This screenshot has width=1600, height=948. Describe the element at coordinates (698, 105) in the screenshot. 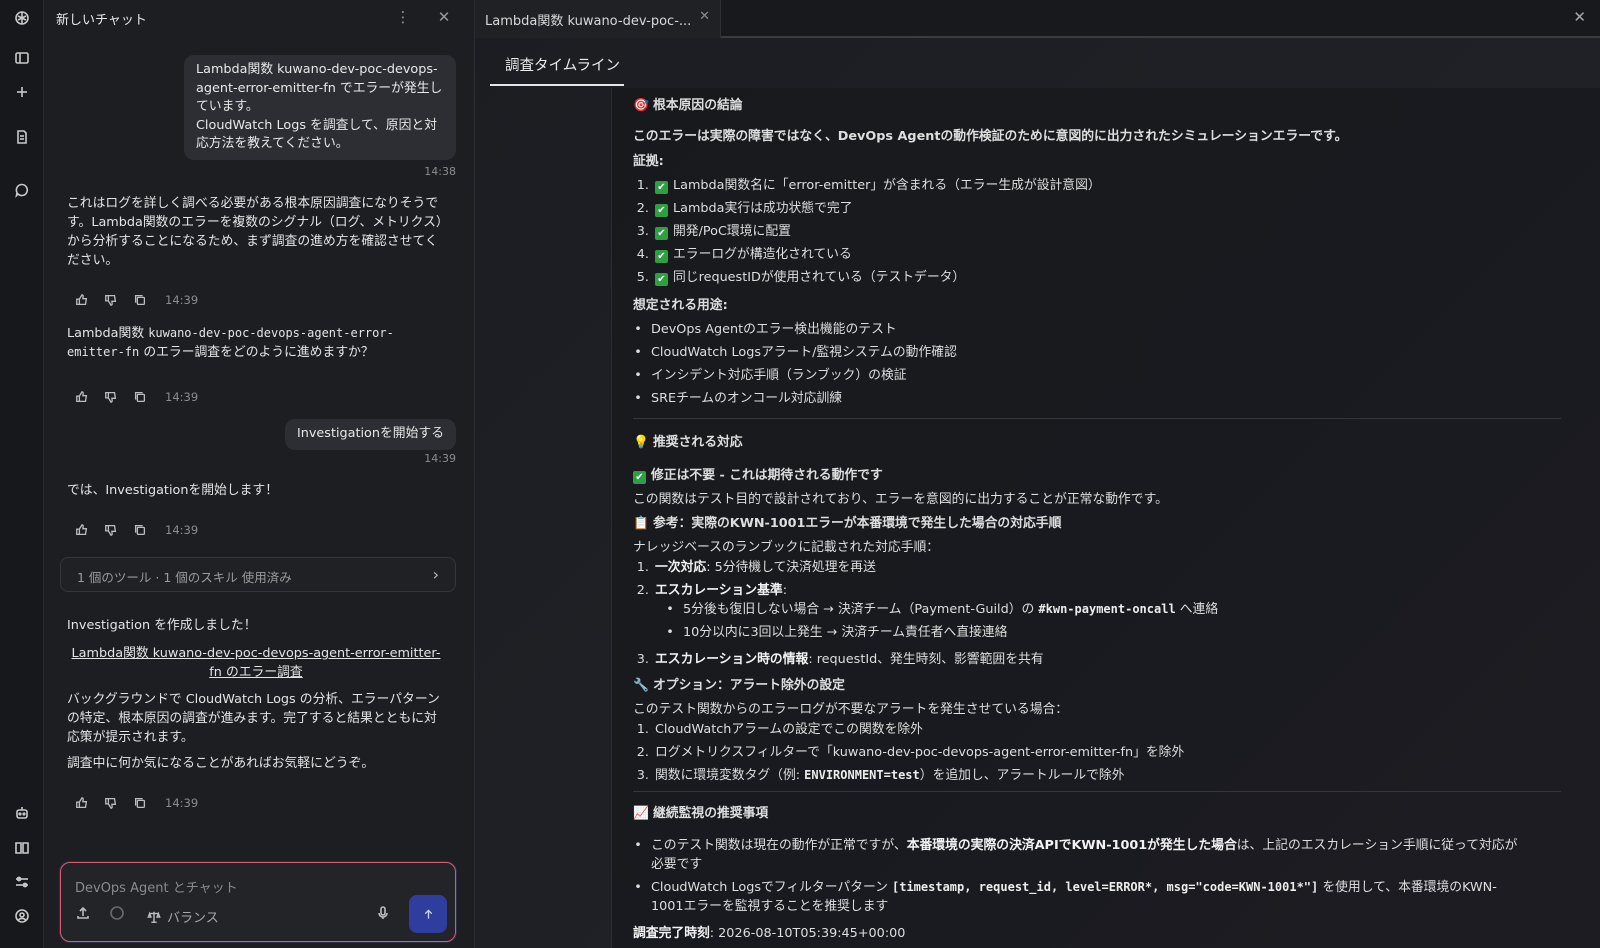

I see `heading-text: 根本原因の結論` at that location.